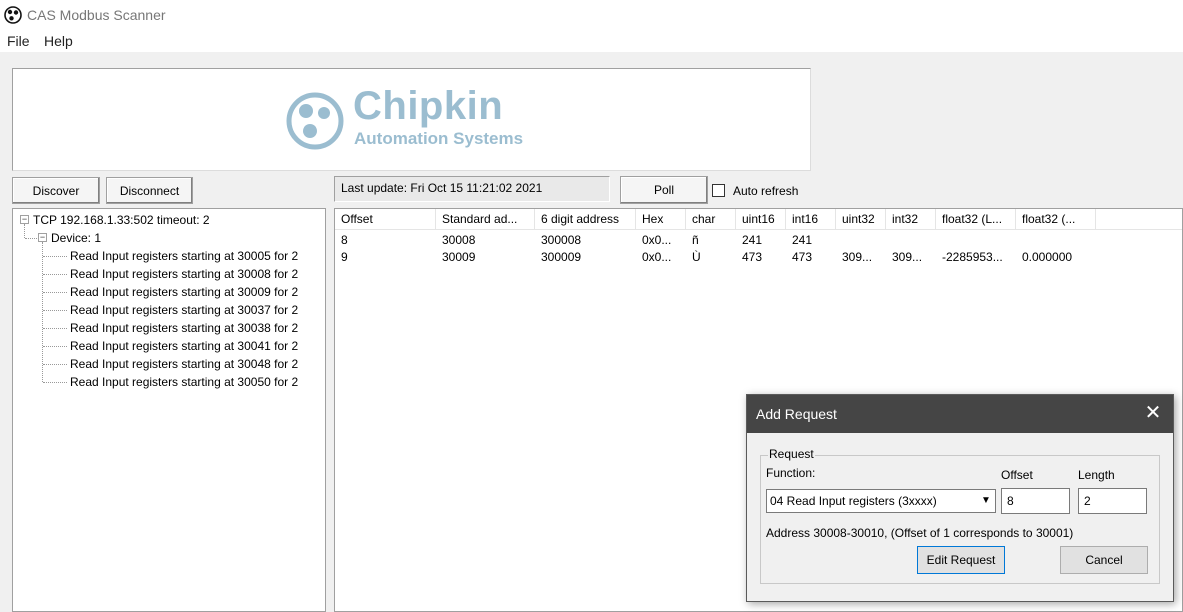 The height and width of the screenshot is (612, 1183). What do you see at coordinates (18, 41) in the screenshot?
I see `menu-file: File` at bounding box center [18, 41].